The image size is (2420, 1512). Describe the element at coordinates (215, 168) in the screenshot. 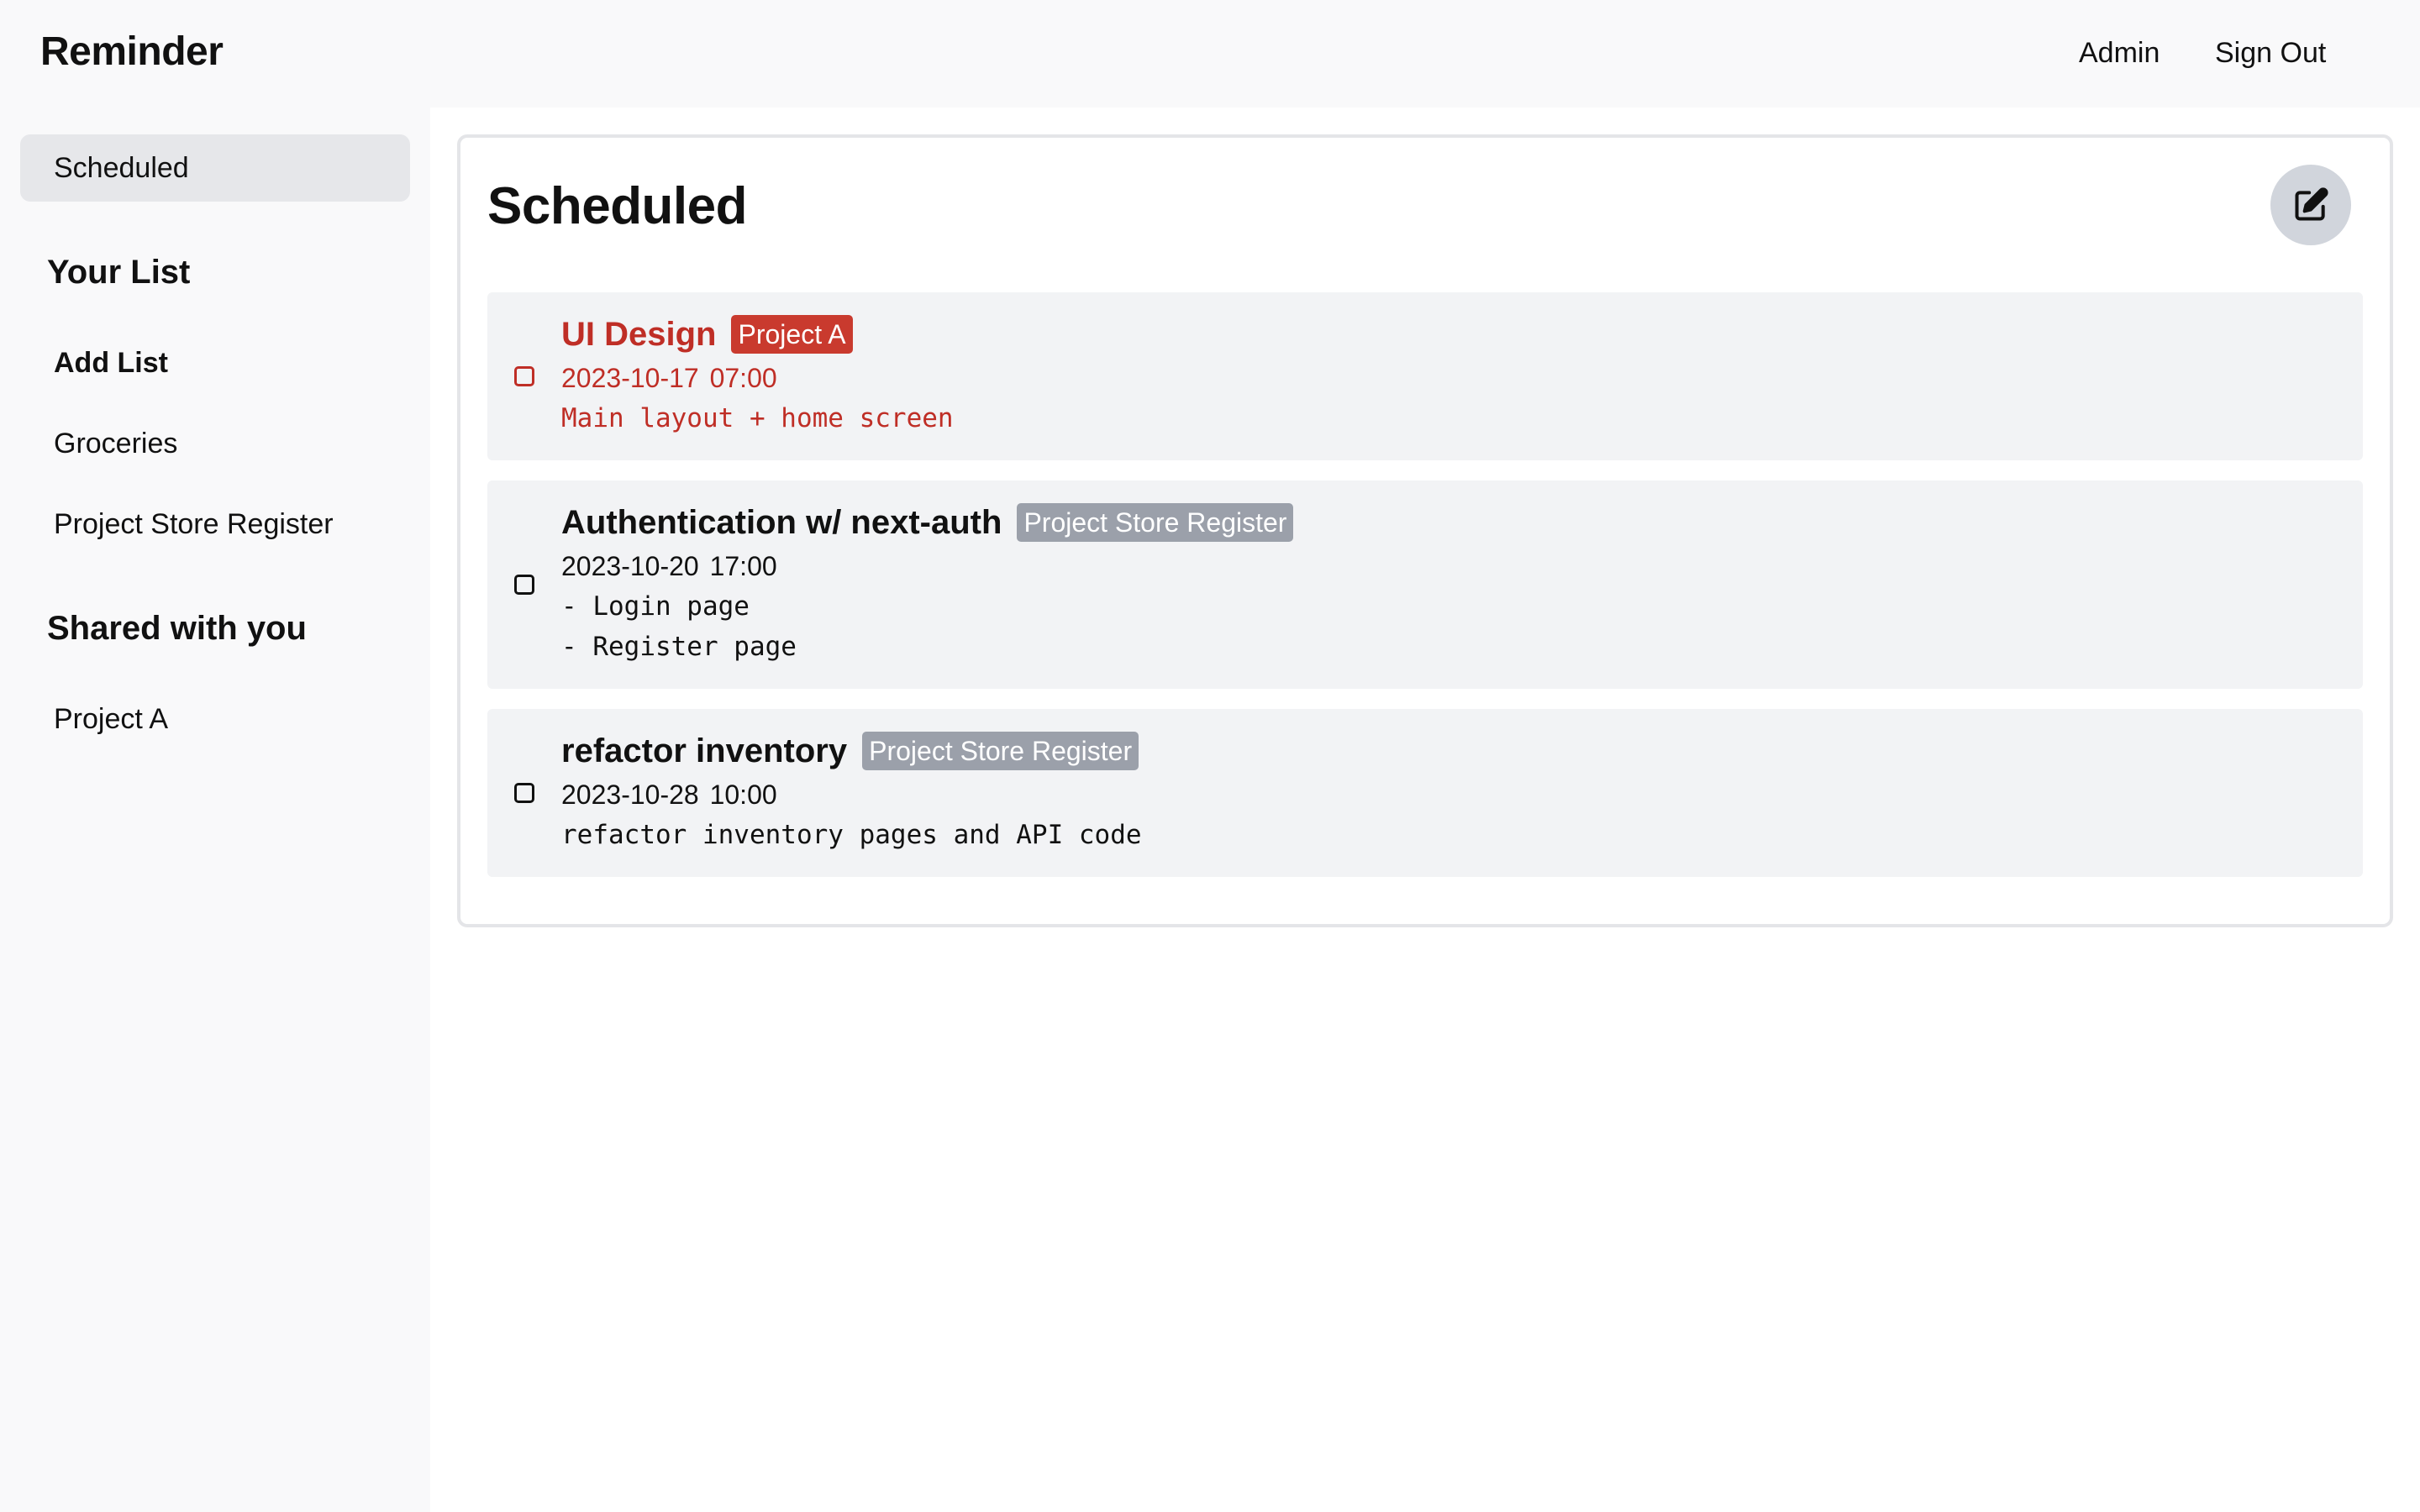

I see `sidebar-item-scheduled: Scheduled` at that location.